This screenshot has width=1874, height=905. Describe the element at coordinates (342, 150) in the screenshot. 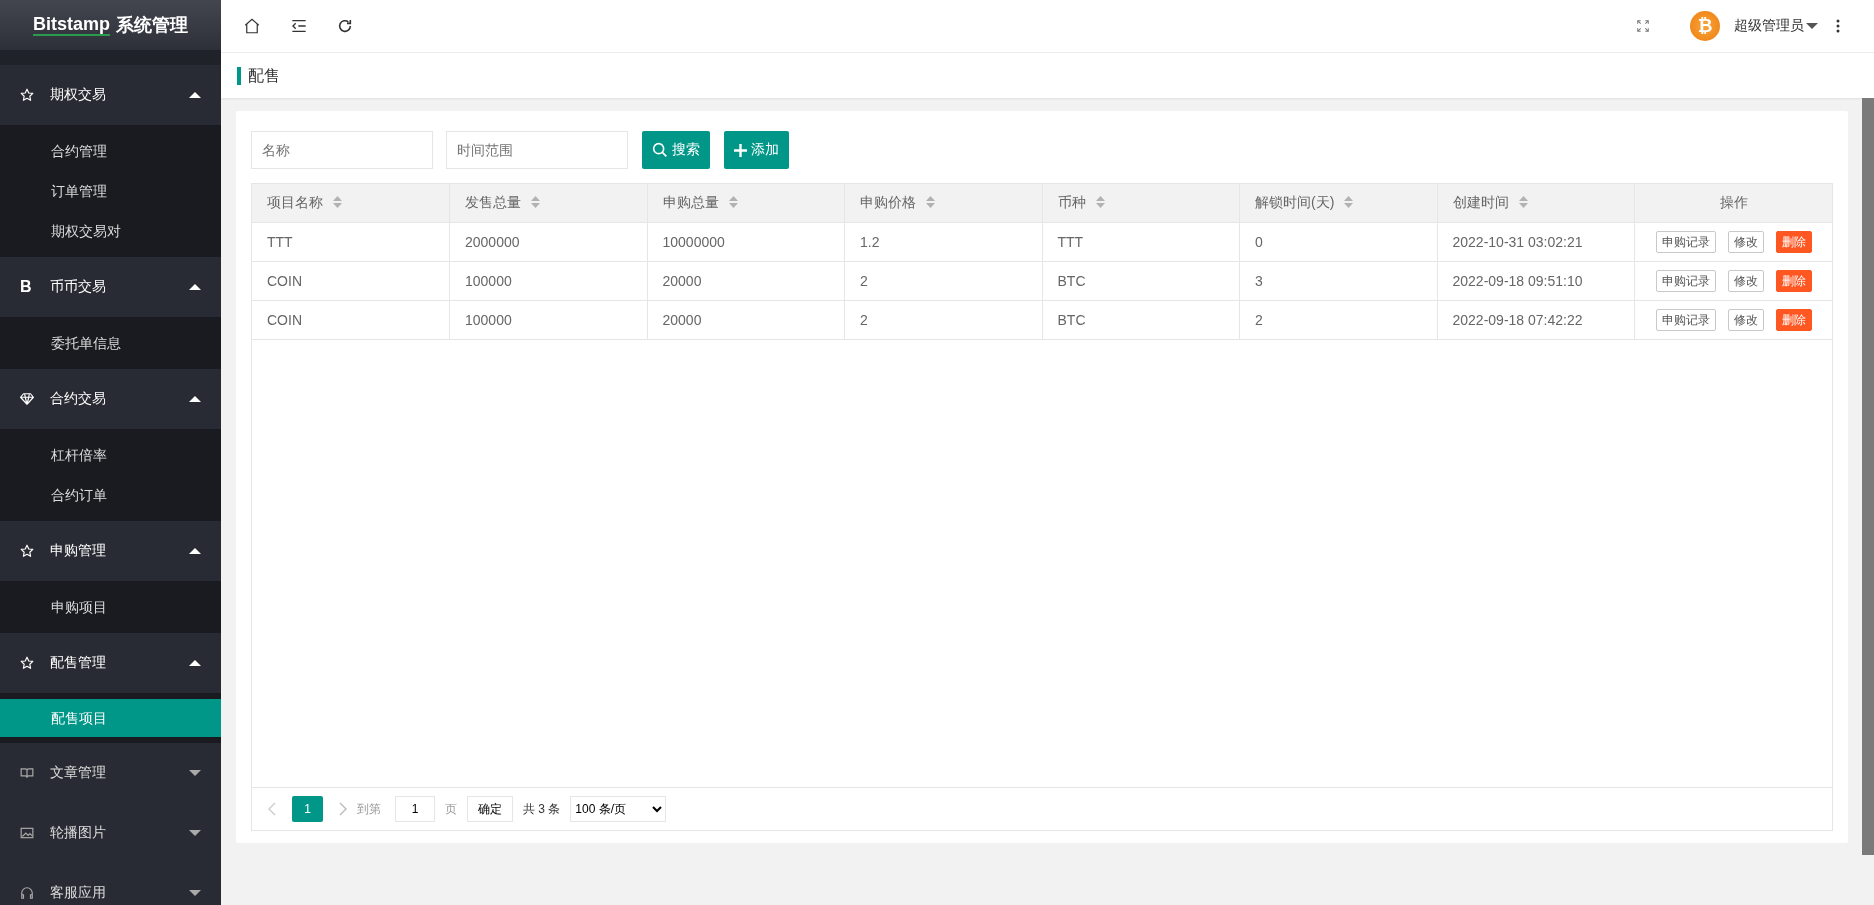

I see `name-field: 名称` at that location.